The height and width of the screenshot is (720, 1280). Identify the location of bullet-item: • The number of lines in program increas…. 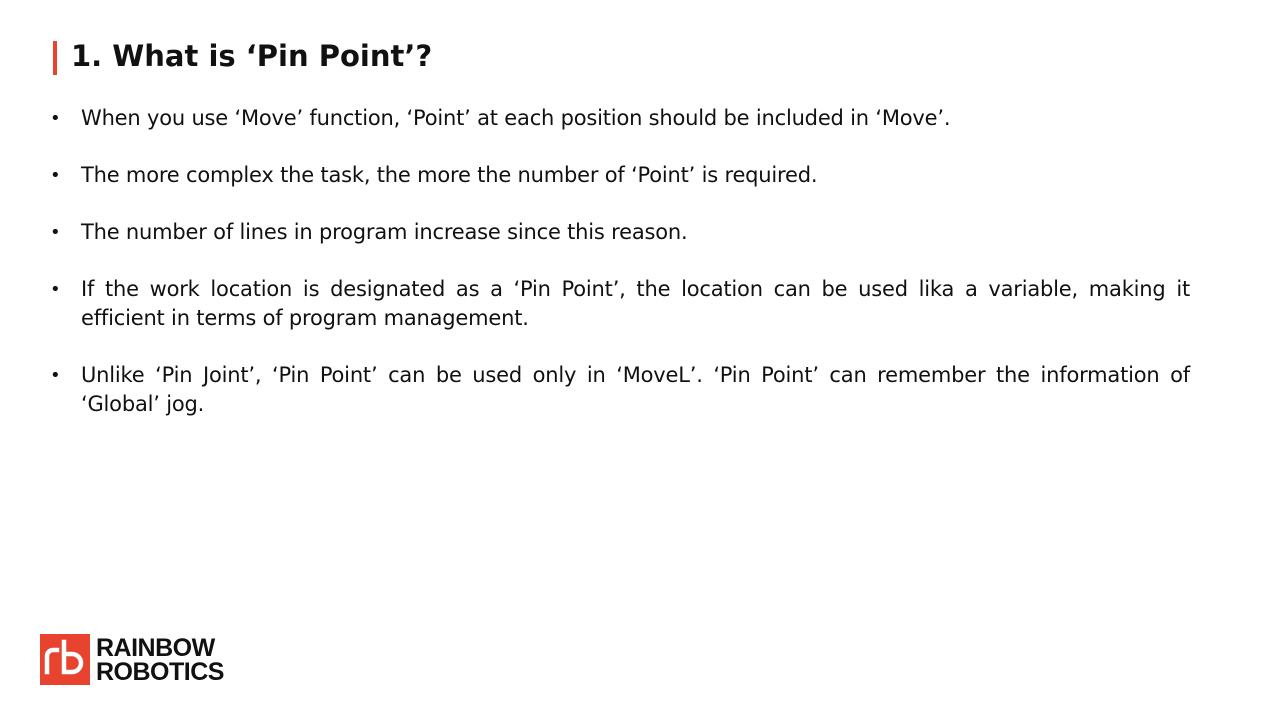
(620, 232).